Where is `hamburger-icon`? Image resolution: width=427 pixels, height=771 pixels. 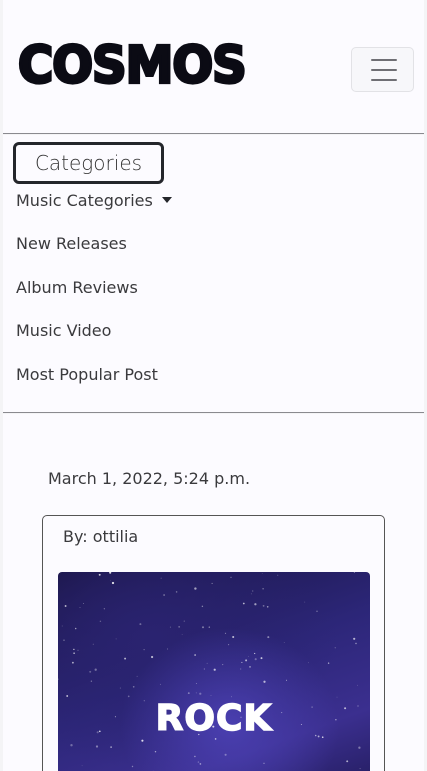 hamburger-icon is located at coordinates (384, 70).